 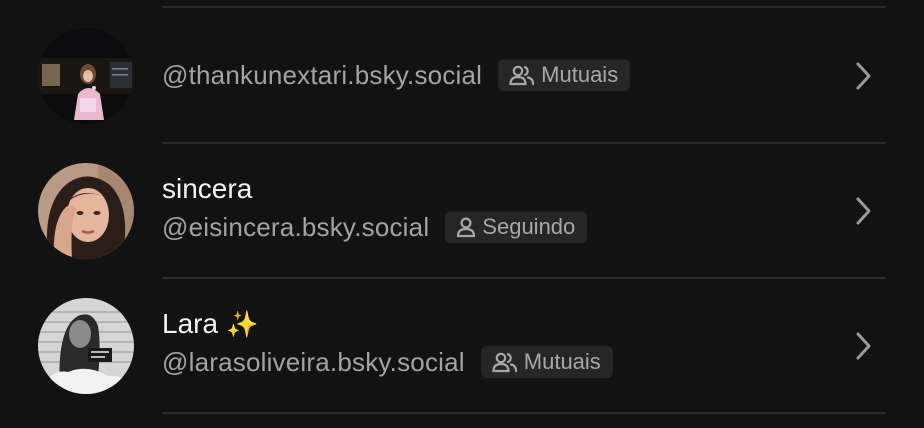 I want to click on profile-handle: @eisincera.bsky.social, so click(x=296, y=226).